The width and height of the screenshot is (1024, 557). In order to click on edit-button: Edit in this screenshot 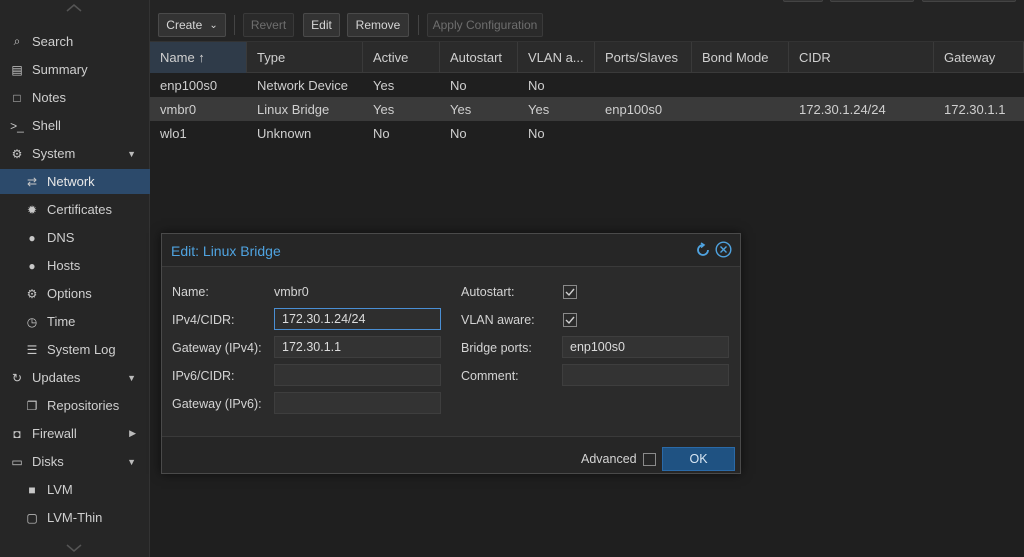, I will do `click(321, 25)`.